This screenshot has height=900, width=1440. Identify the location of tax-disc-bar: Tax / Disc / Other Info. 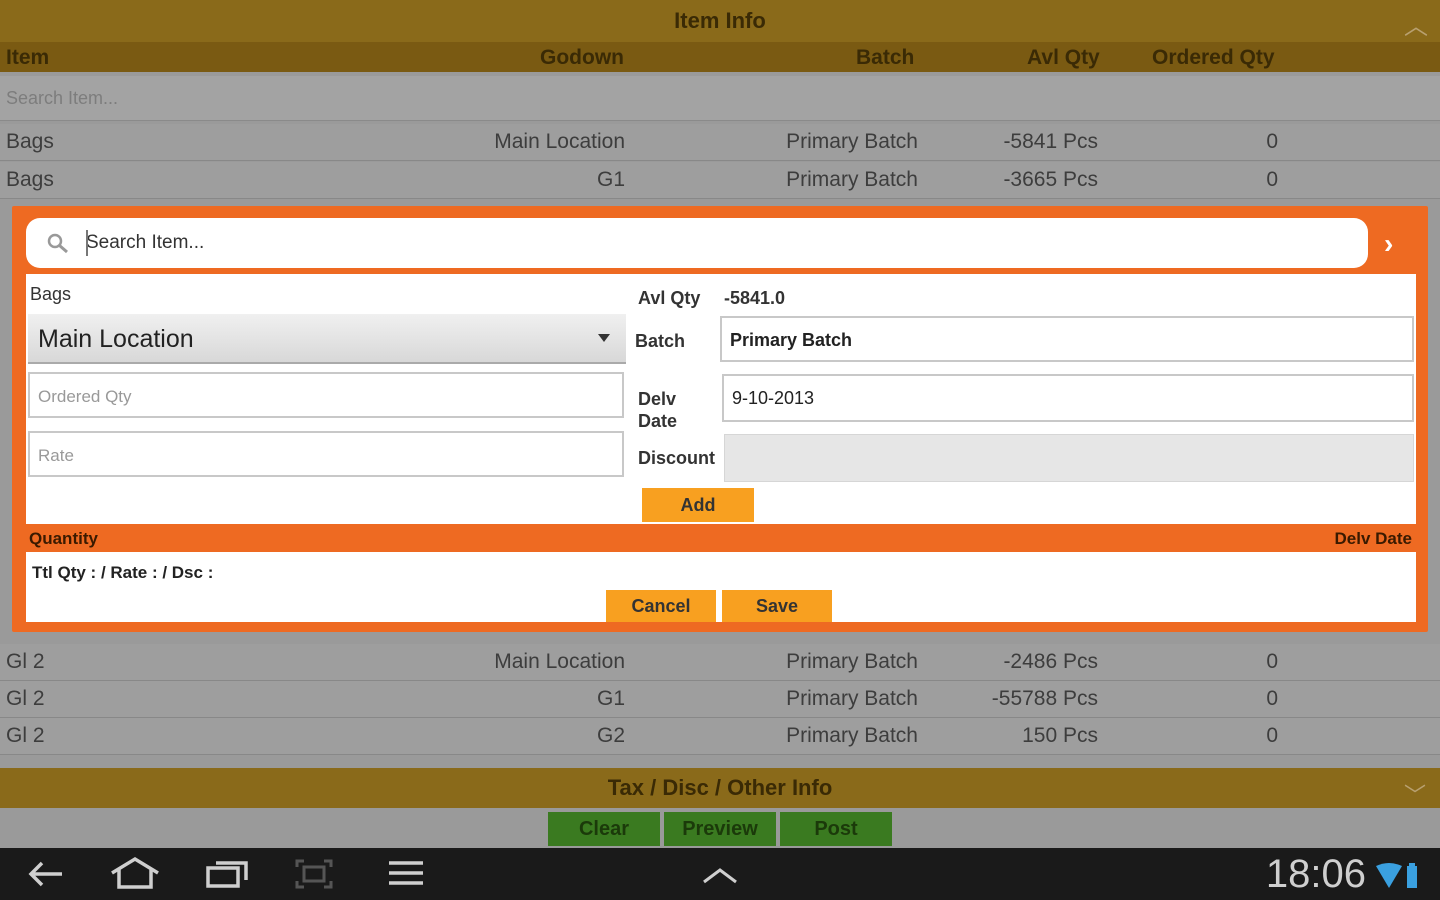
(720, 788).